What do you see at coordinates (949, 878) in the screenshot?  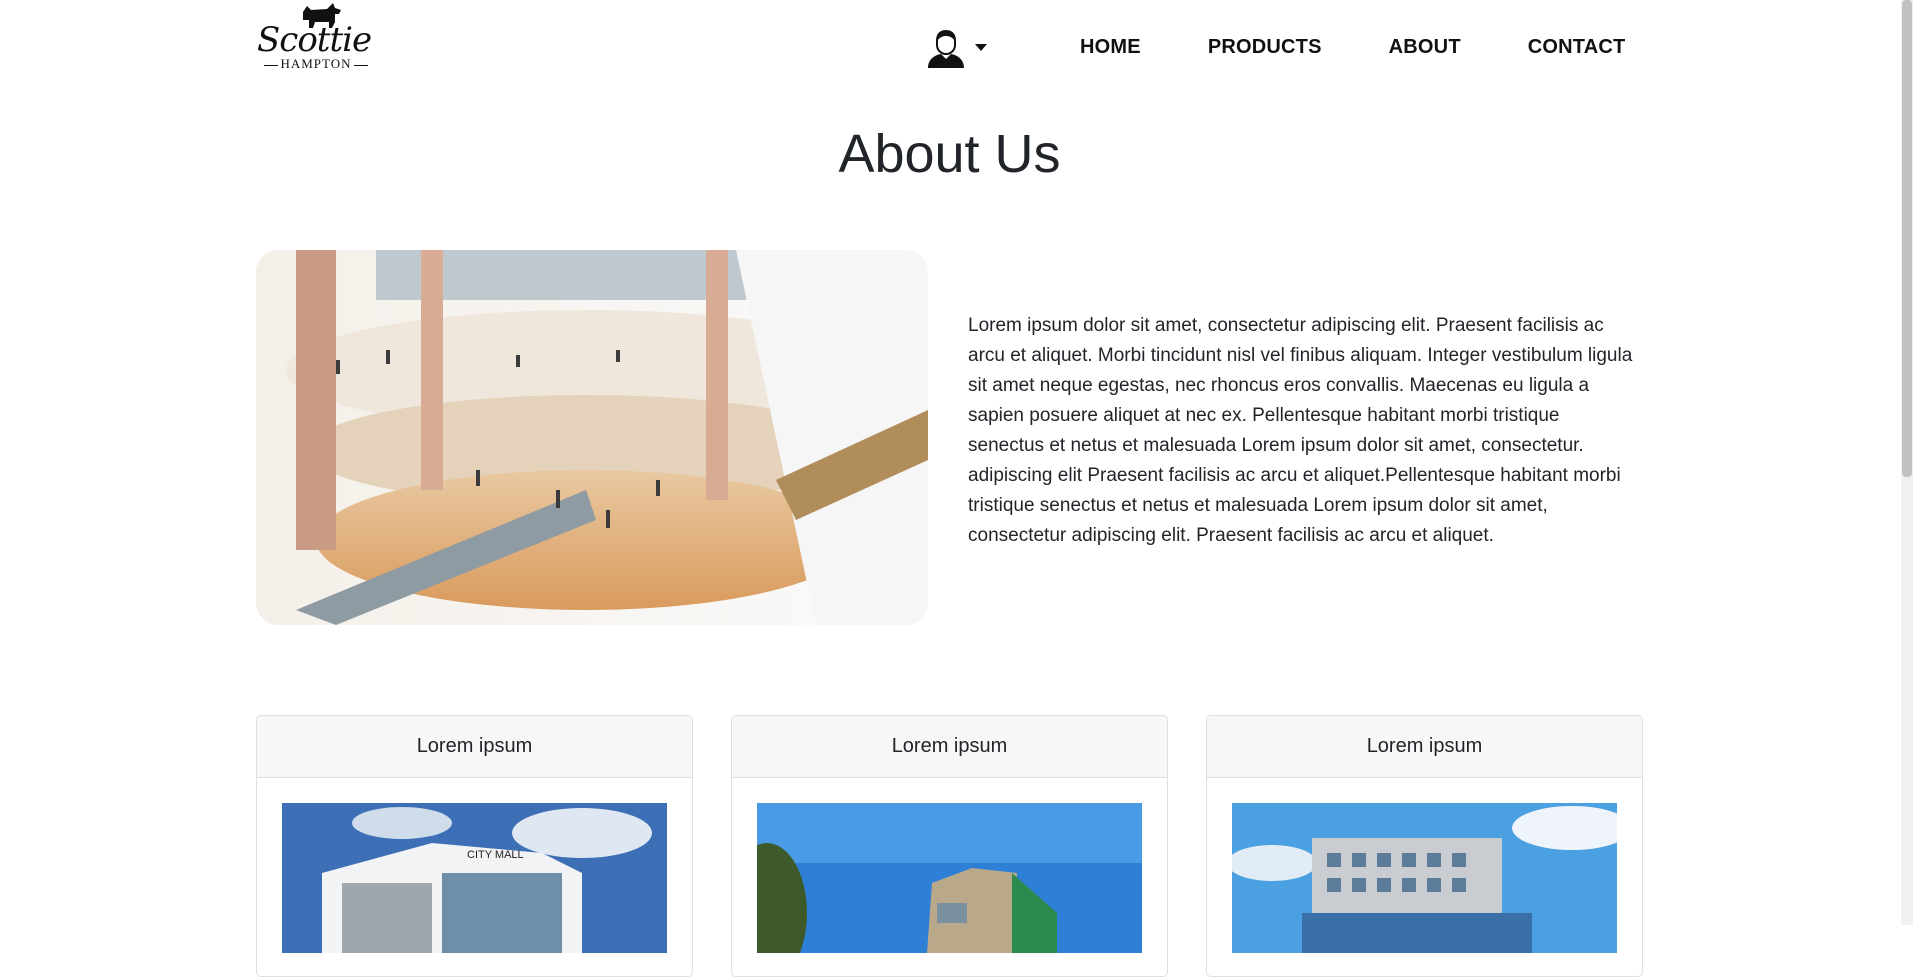 I see `modern-building-image` at bounding box center [949, 878].